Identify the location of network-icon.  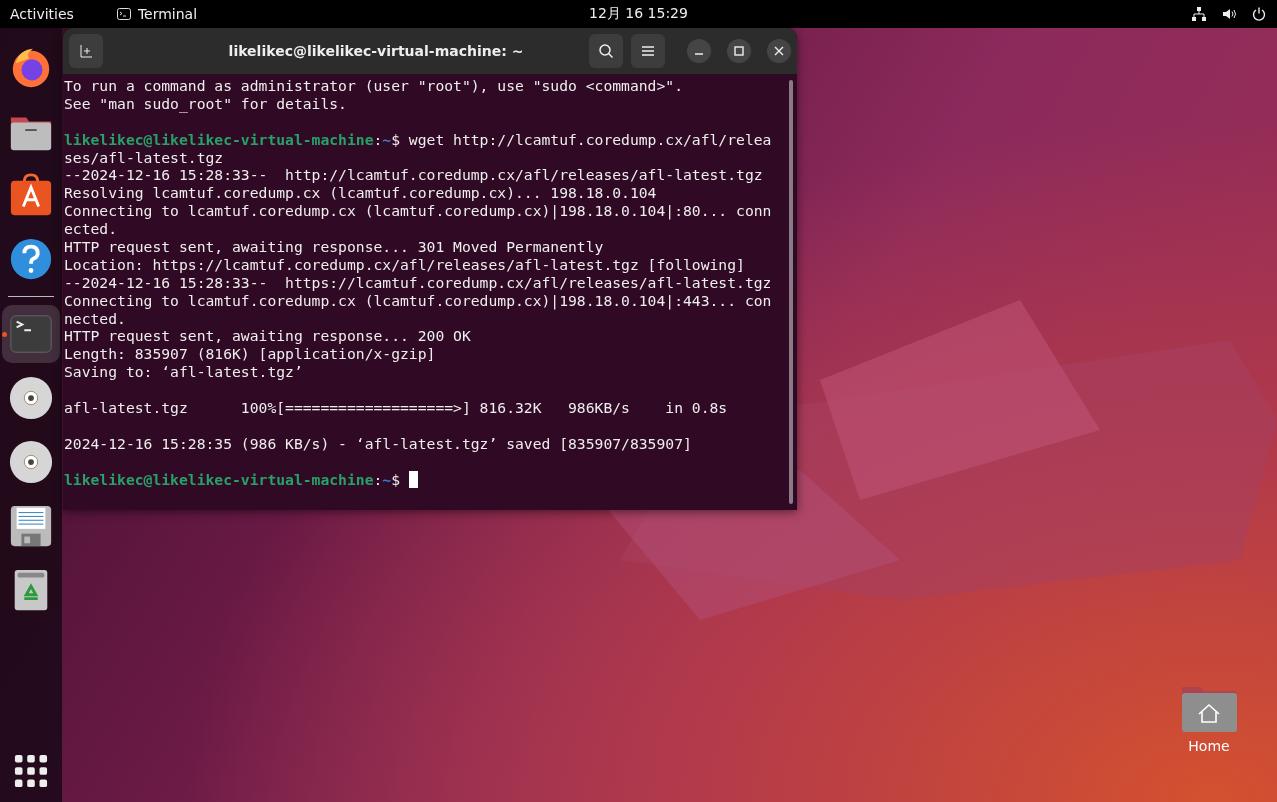
(1199, 14).